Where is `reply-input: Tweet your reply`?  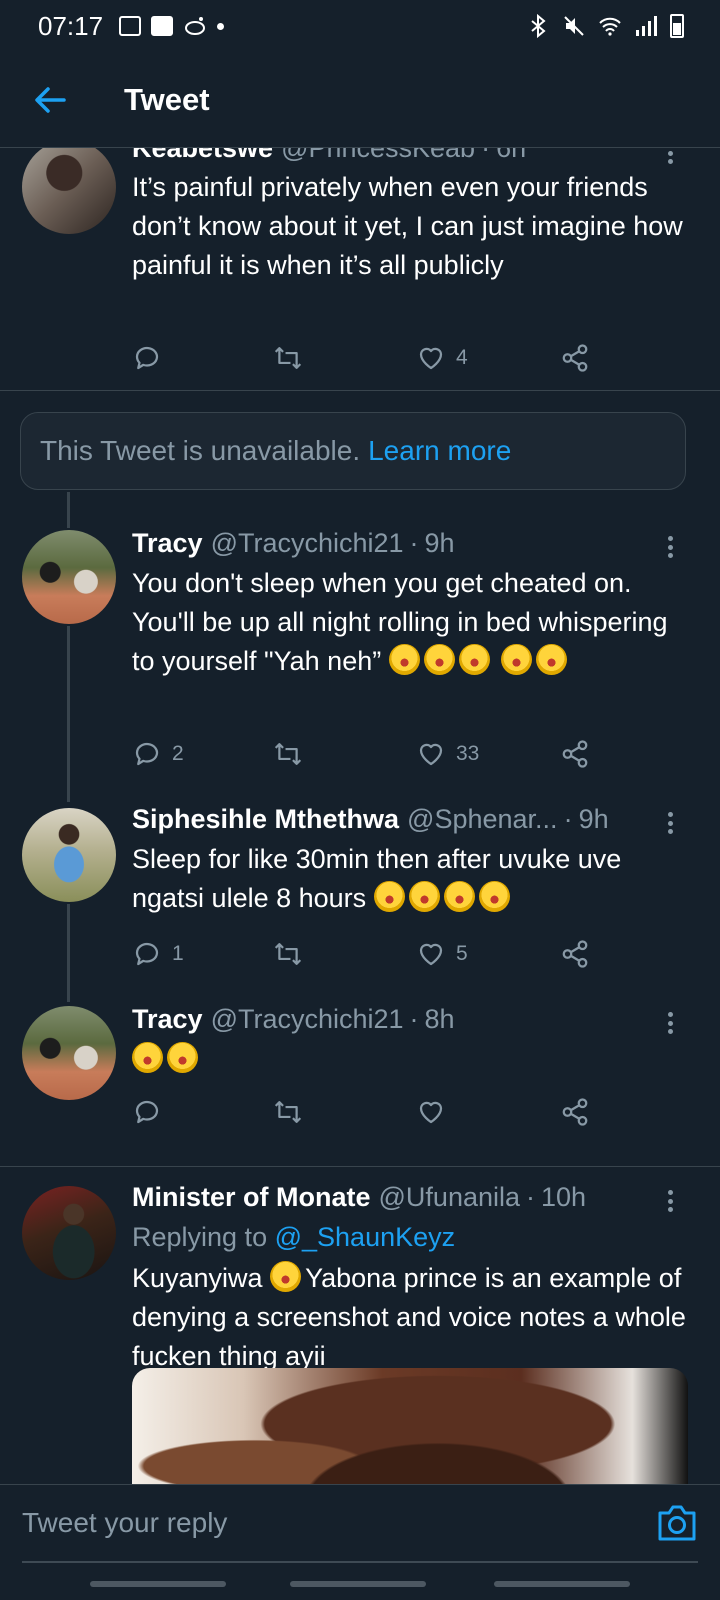 reply-input: Tweet your reply is located at coordinates (322, 1523).